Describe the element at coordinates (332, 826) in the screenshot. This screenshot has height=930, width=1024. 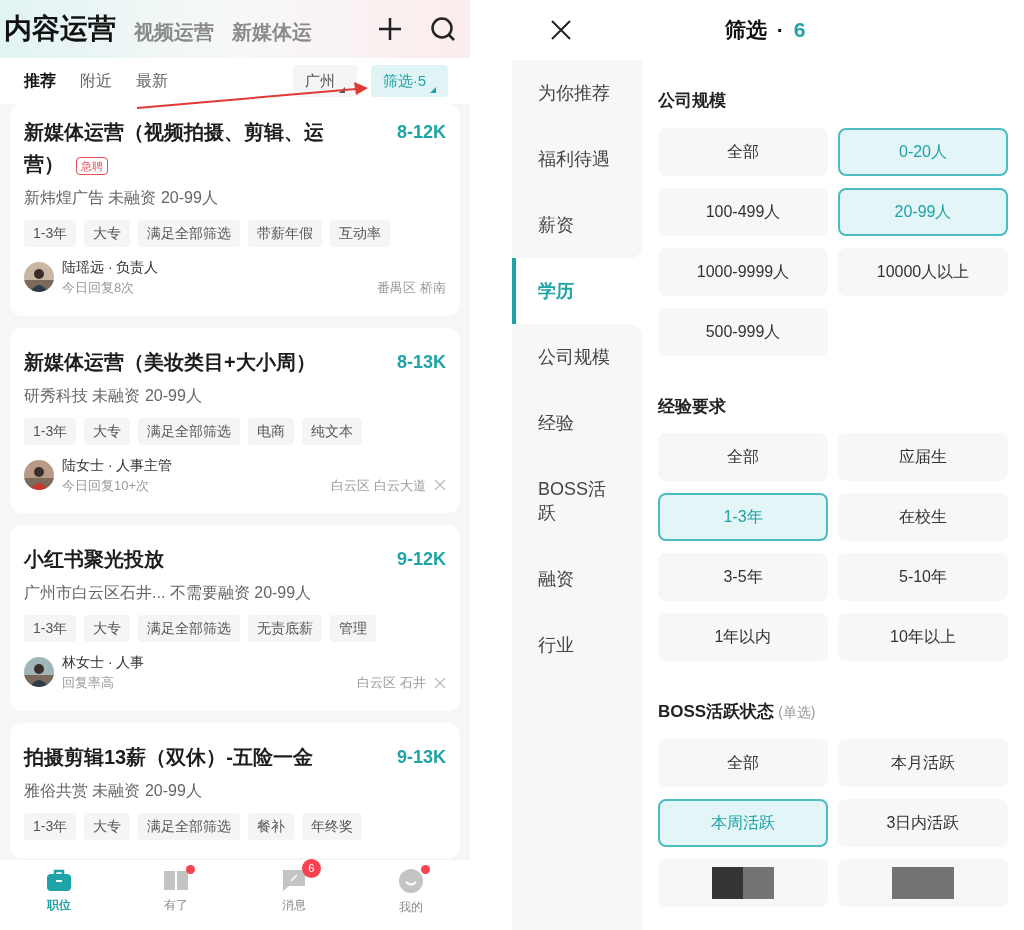
I see `job-tag: 年终奖` at that location.